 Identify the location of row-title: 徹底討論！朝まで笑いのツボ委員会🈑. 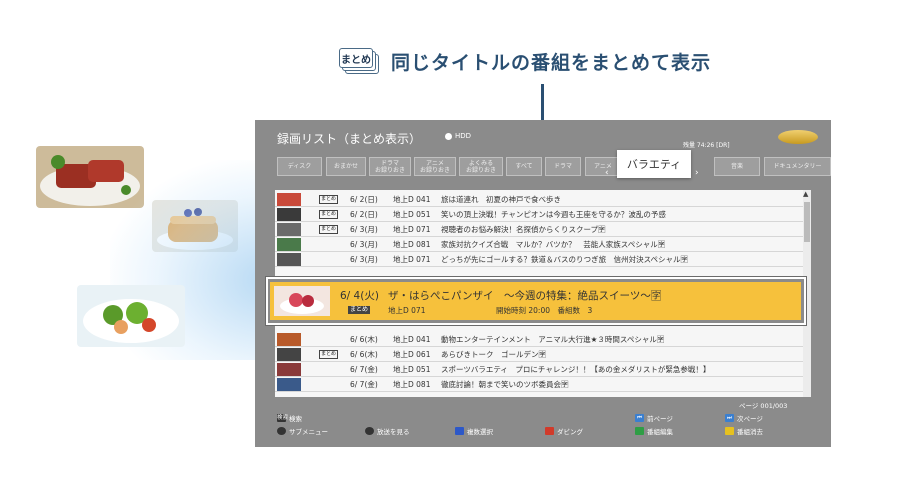
(505, 384).